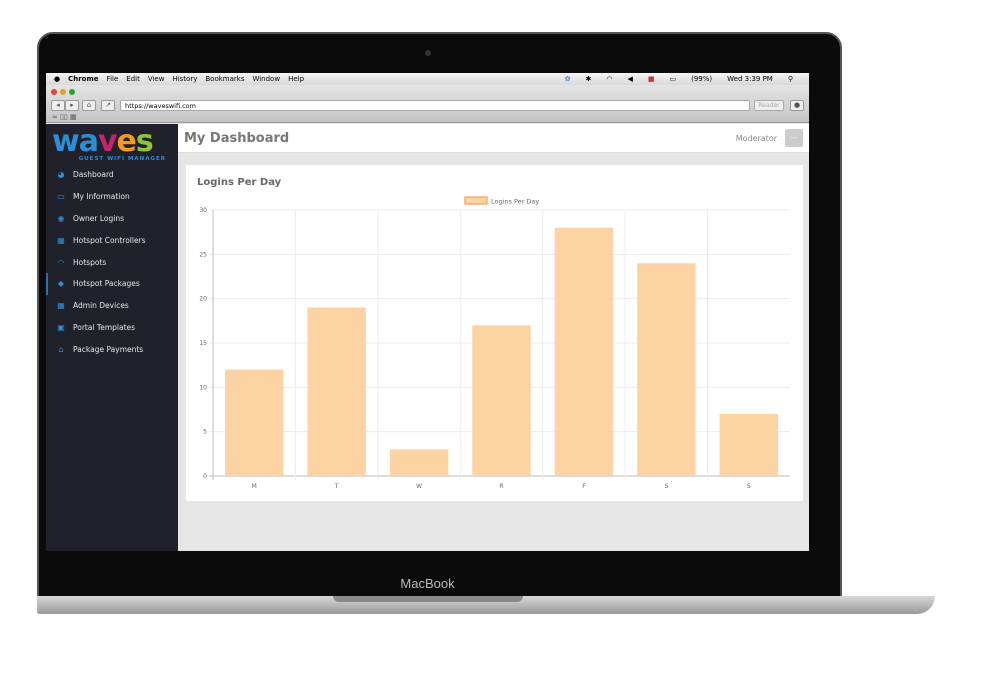 Image resolution: width=1000 pixels, height=689 pixels. I want to click on waves-logo: waves GUEST WIFI MANAGER, so click(112, 144).